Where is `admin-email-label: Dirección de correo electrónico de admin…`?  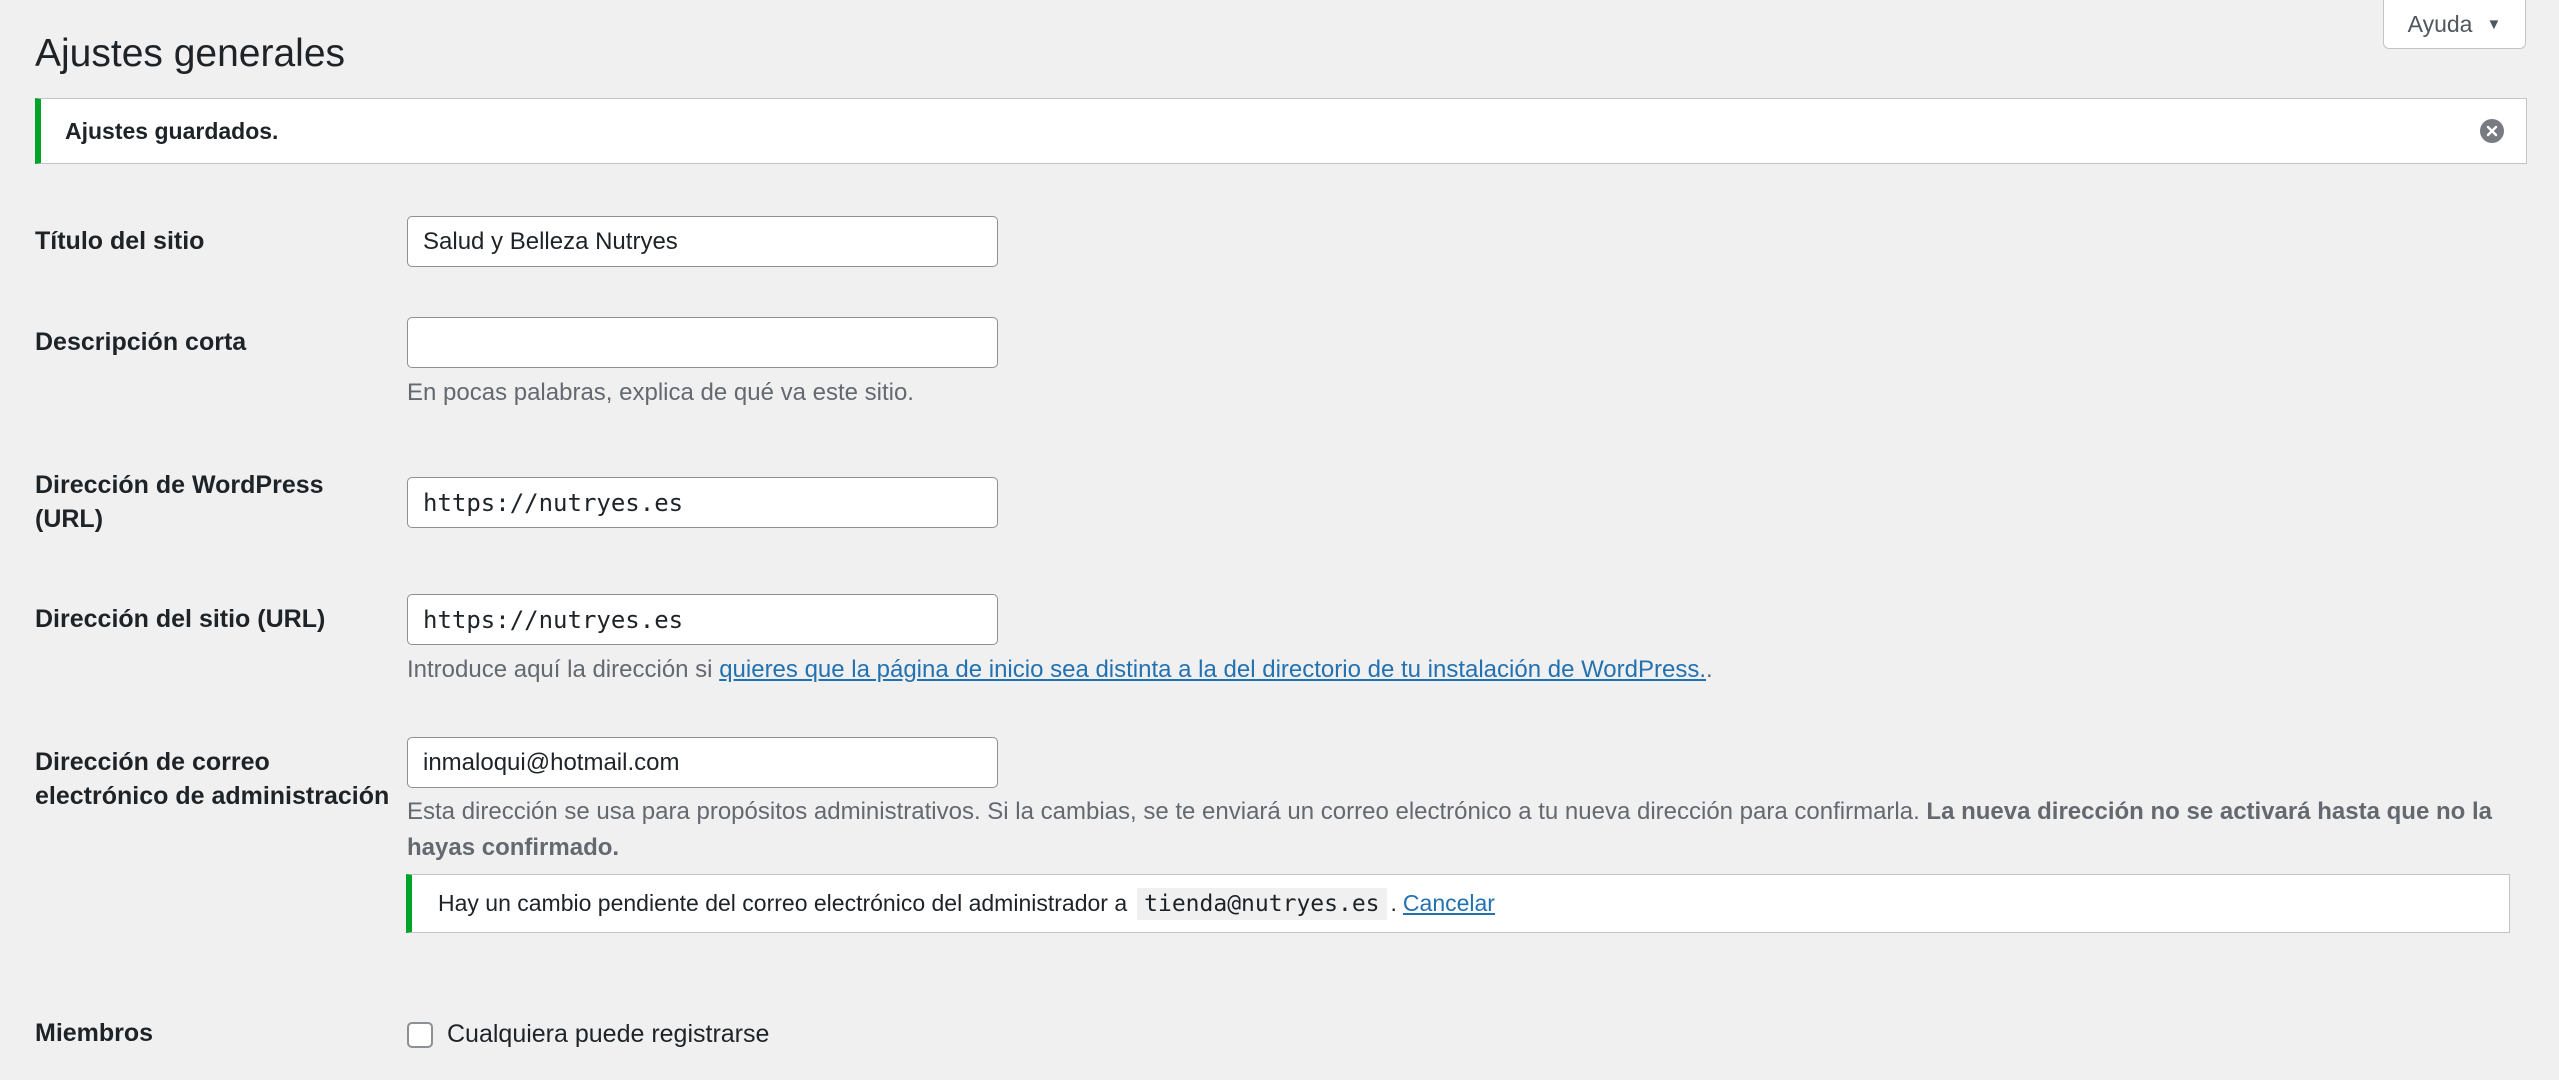
admin-email-label: Dirección de correo electrónico de admin… is located at coordinates (212, 779).